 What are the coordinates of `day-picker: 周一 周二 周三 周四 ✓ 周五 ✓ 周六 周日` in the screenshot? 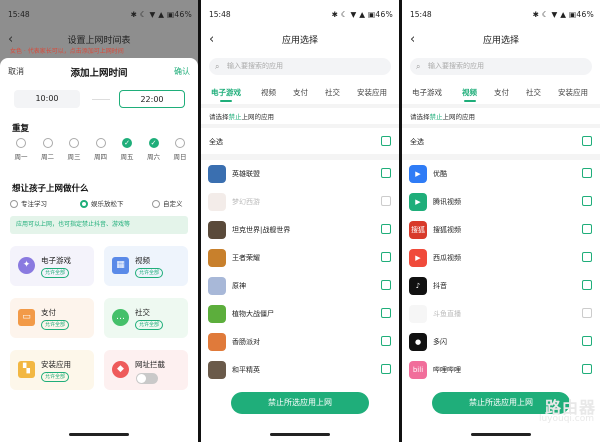 It's located at (100, 151).